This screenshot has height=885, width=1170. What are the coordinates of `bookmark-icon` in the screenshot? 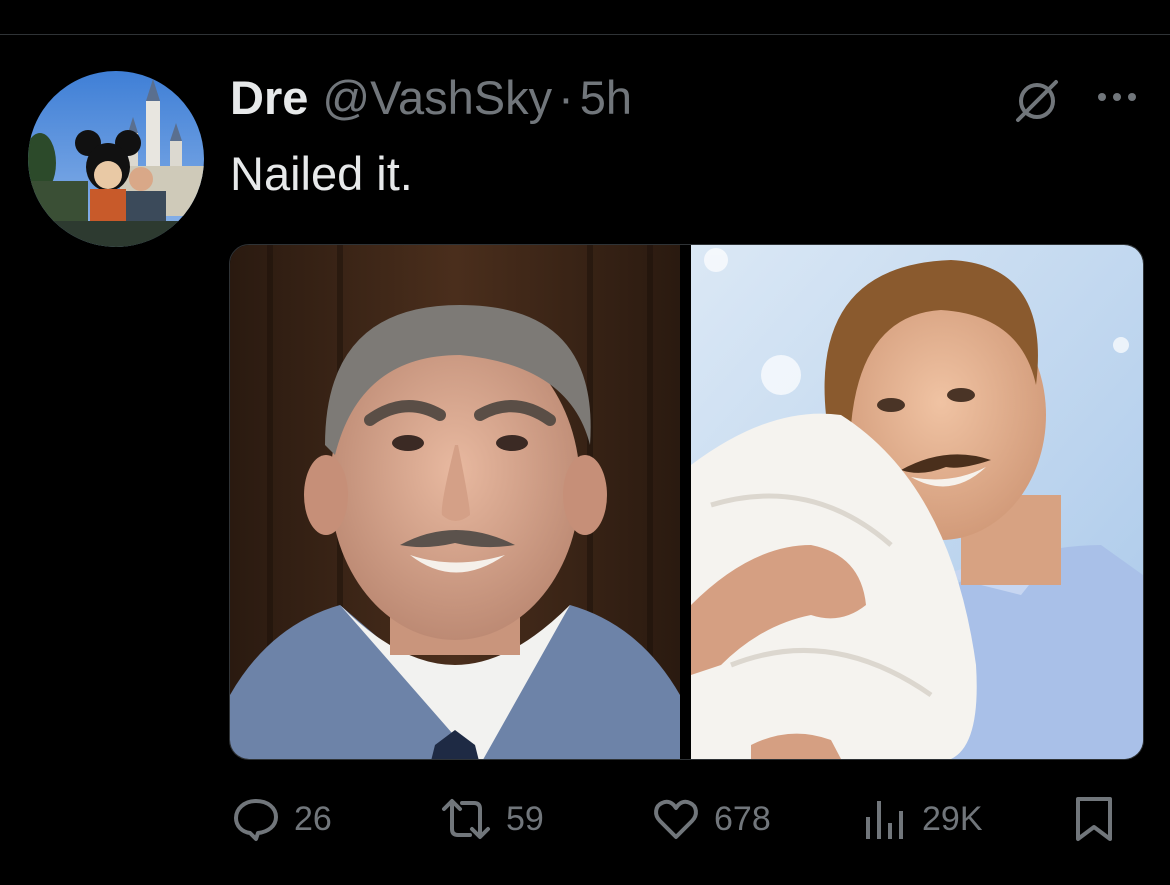 It's located at (1094, 819).